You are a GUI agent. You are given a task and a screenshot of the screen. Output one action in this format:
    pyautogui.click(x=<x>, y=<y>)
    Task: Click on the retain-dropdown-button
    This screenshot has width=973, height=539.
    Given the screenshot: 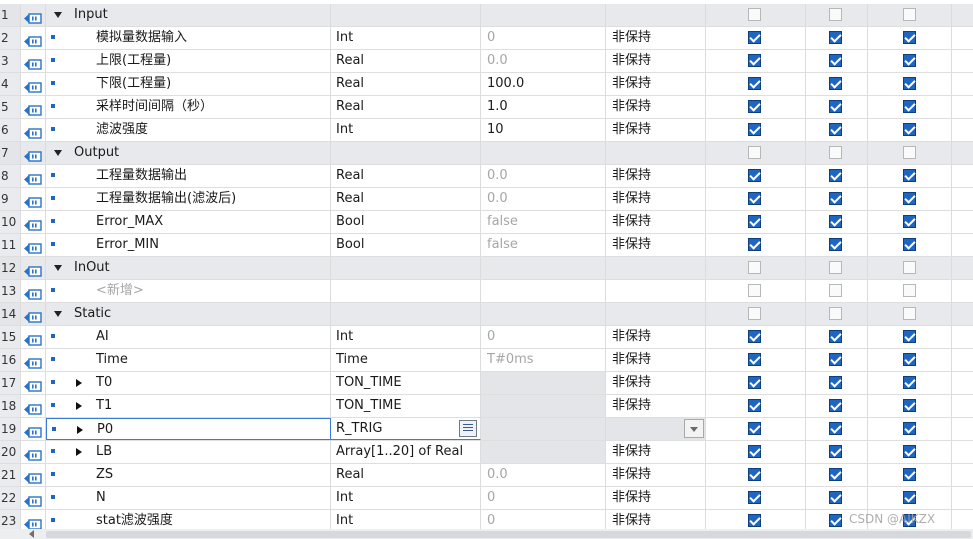 What is the action you would take?
    pyautogui.click(x=694, y=428)
    